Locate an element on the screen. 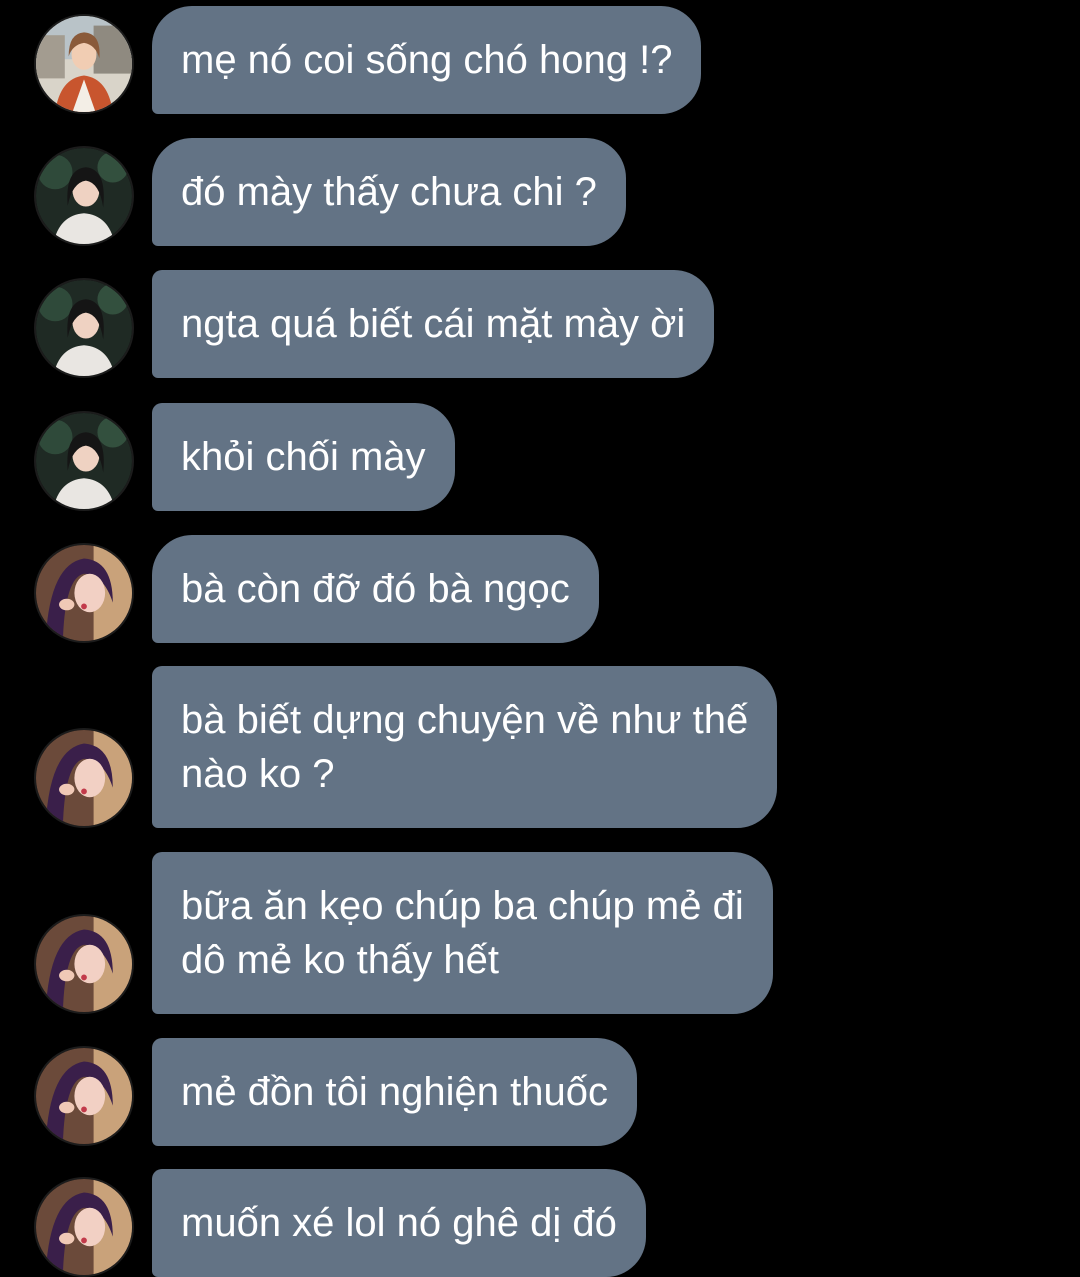 The height and width of the screenshot is (1277, 1080). message-bubble: mẹ nó coi sống chó hong !? is located at coordinates (427, 60).